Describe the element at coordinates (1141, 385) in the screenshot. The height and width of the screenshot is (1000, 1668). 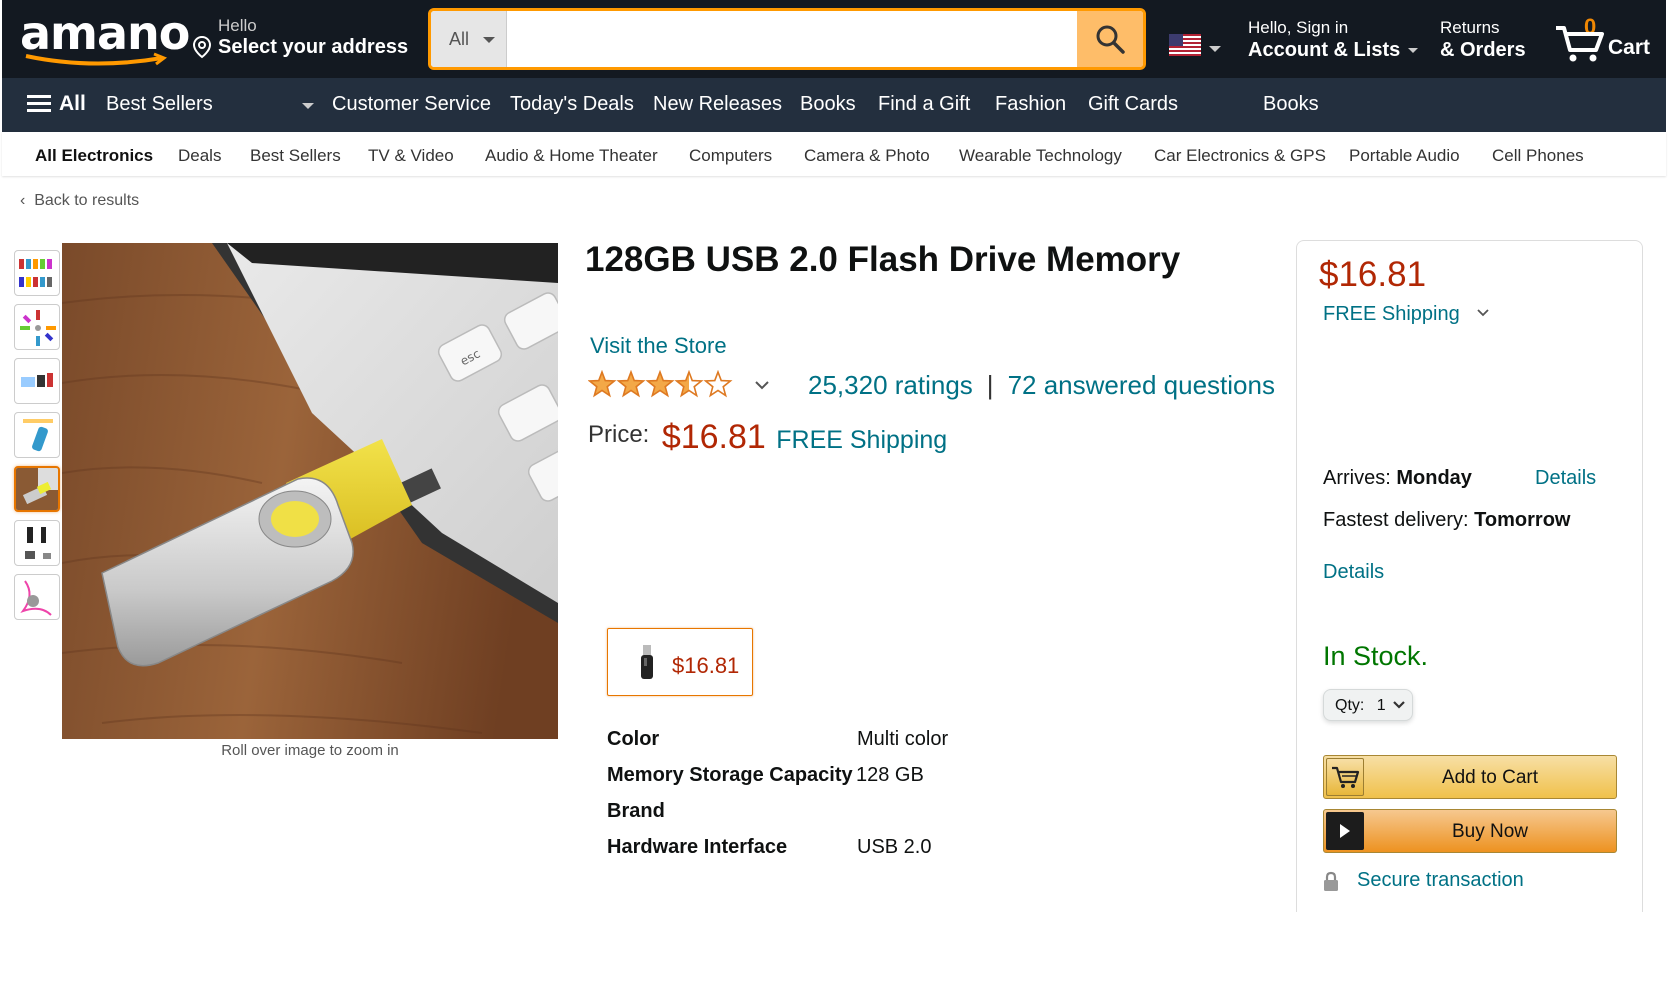
I see `answered-questions-link: 72 answered questions` at that location.